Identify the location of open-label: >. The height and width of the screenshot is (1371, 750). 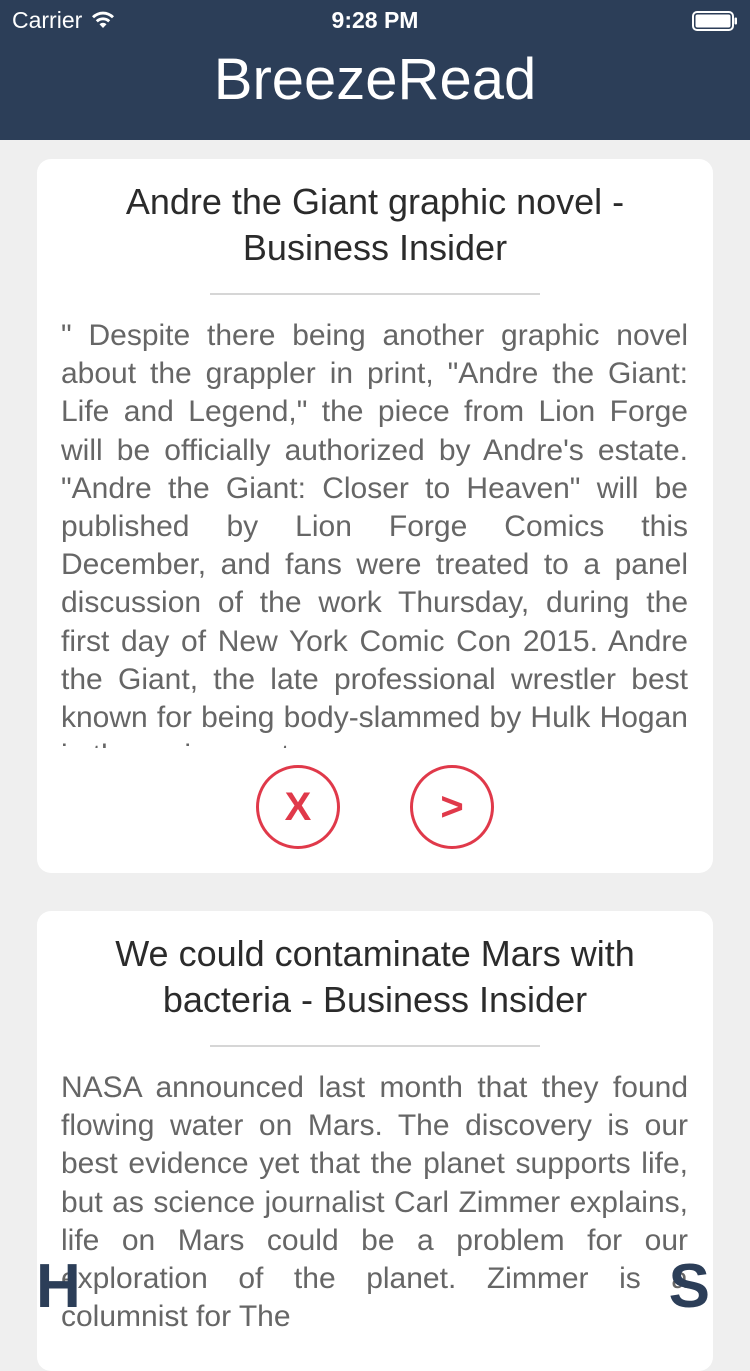
(452, 807).